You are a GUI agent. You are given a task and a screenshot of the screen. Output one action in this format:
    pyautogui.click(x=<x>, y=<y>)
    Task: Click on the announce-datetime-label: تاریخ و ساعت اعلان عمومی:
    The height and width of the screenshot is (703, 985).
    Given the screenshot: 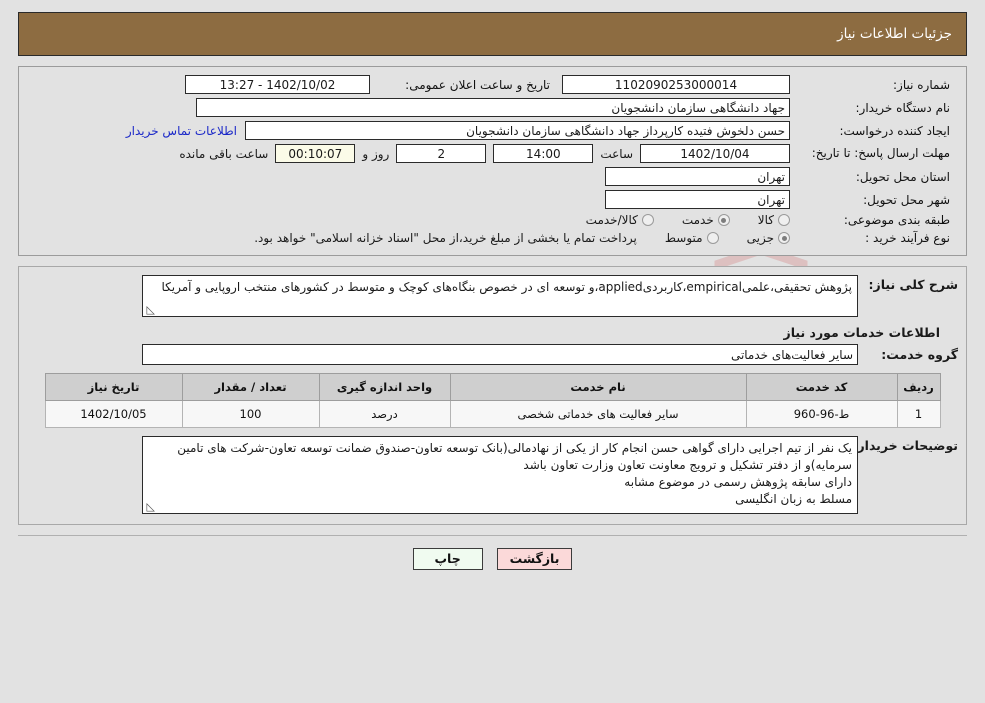 What is the action you would take?
    pyautogui.click(x=477, y=84)
    